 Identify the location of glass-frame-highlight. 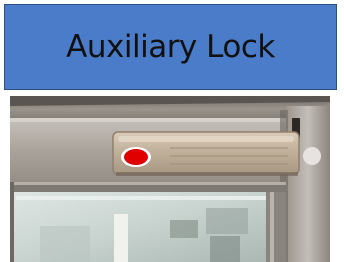
(272, 227).